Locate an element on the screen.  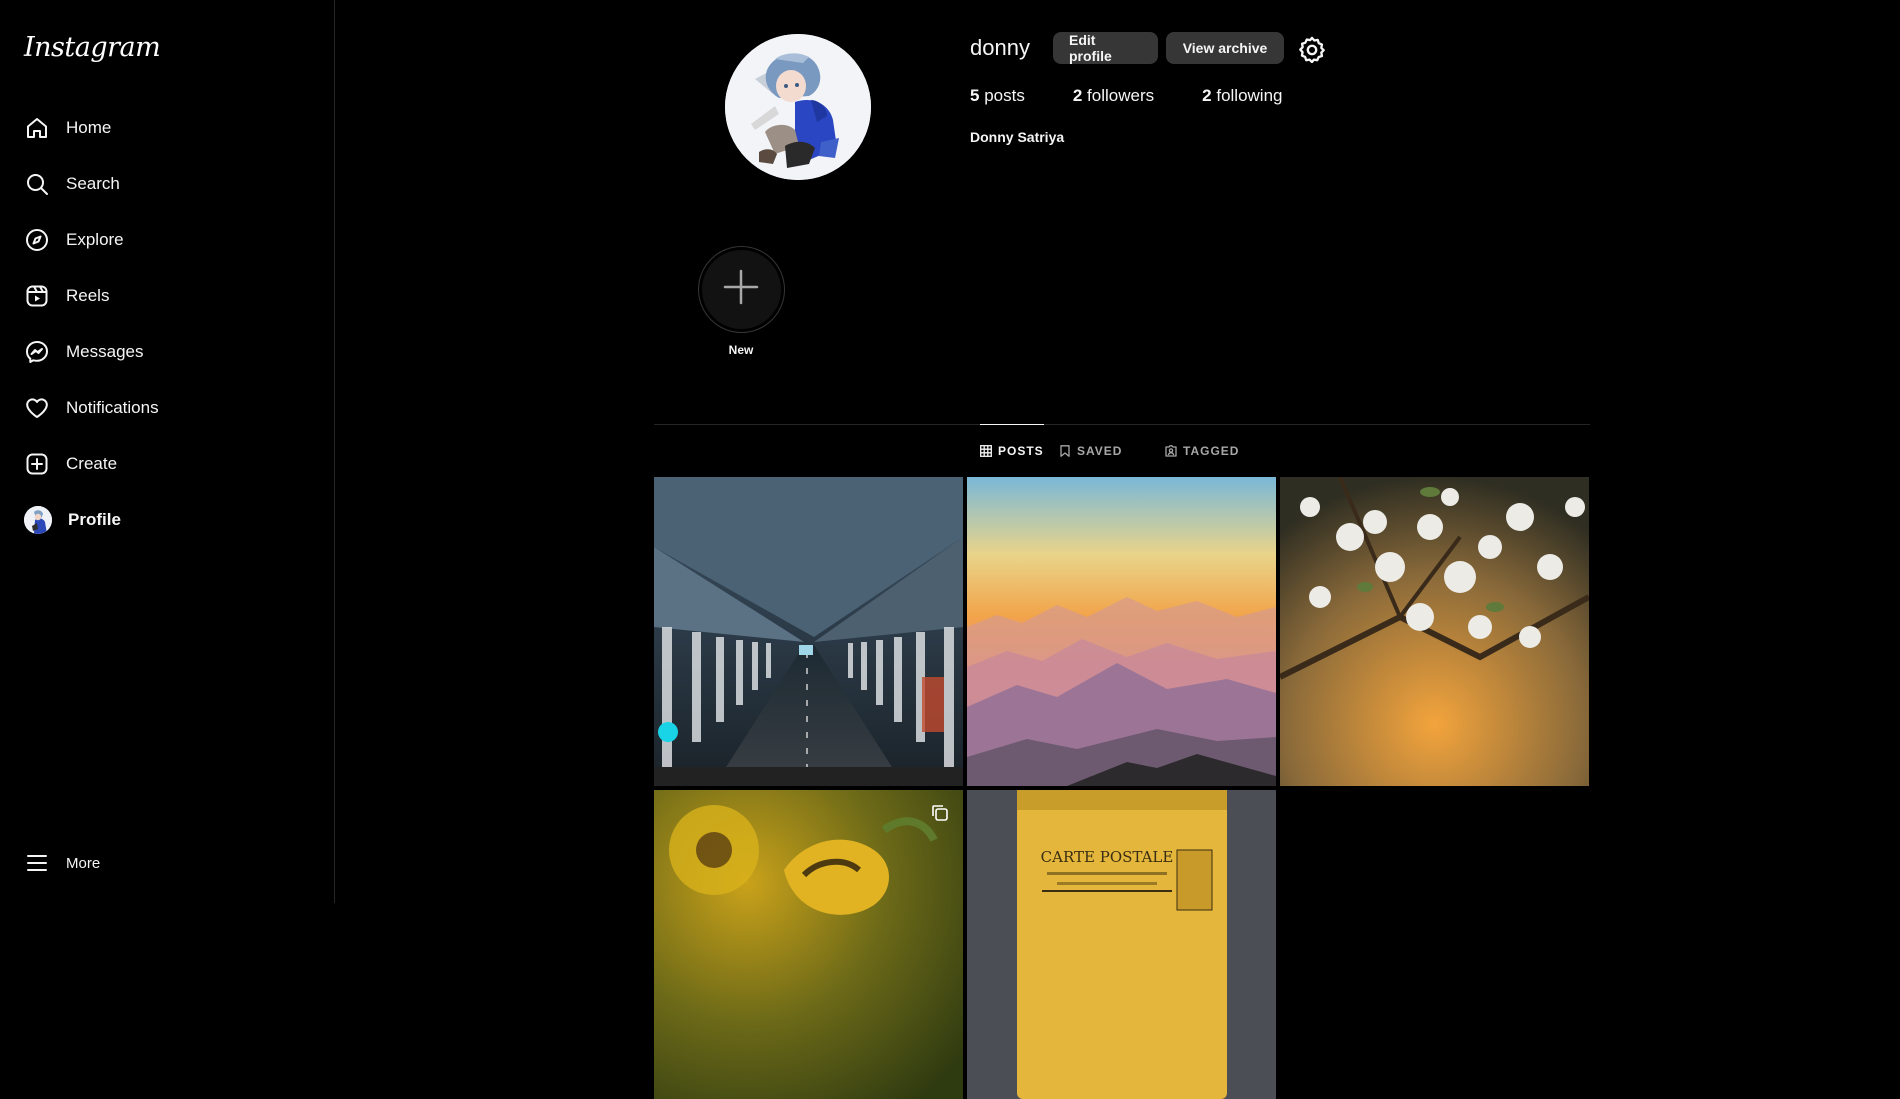
profile-tabs: POSTS SAVED TAGGED is located at coordinates (1122, 450).